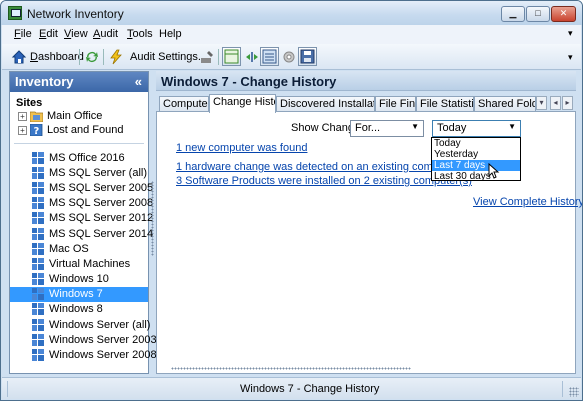  I want to click on home-icon, so click(19, 57).